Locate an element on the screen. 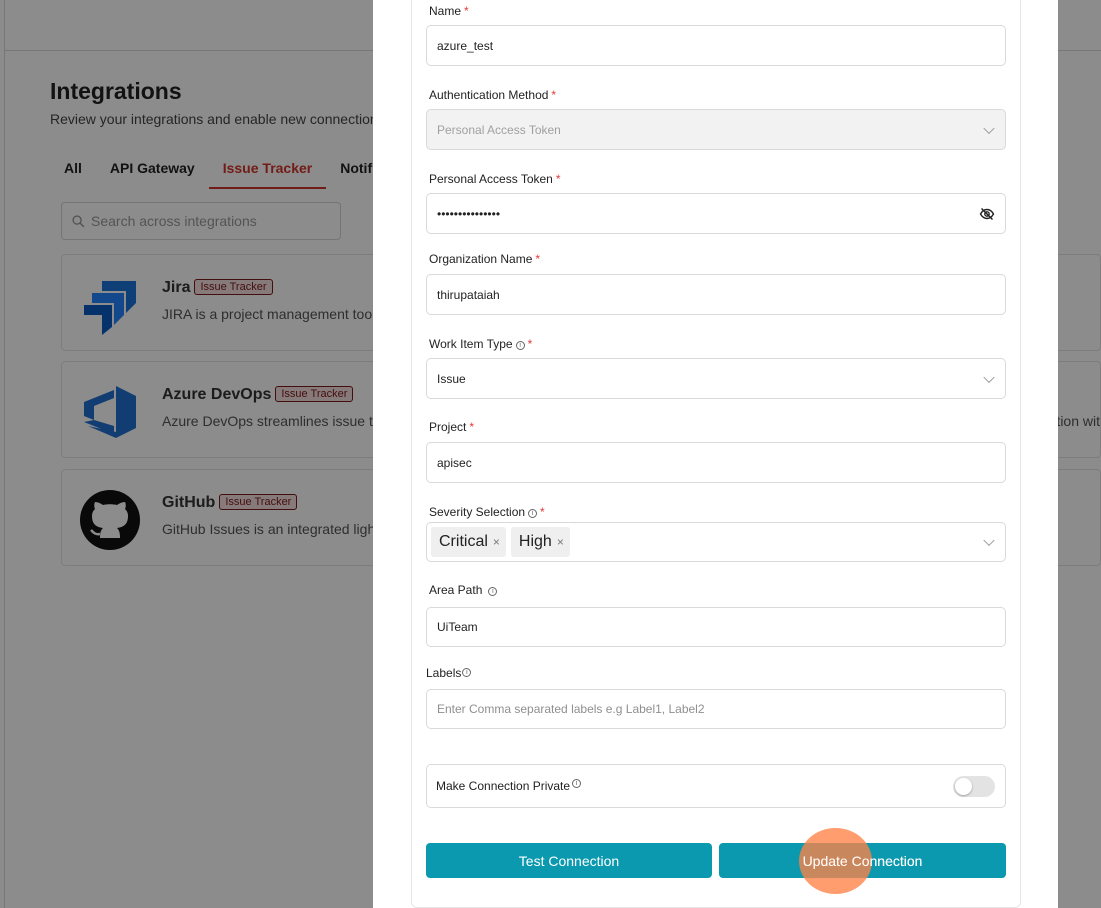  auth-method-value: Personal Access Token is located at coordinates (499, 129).